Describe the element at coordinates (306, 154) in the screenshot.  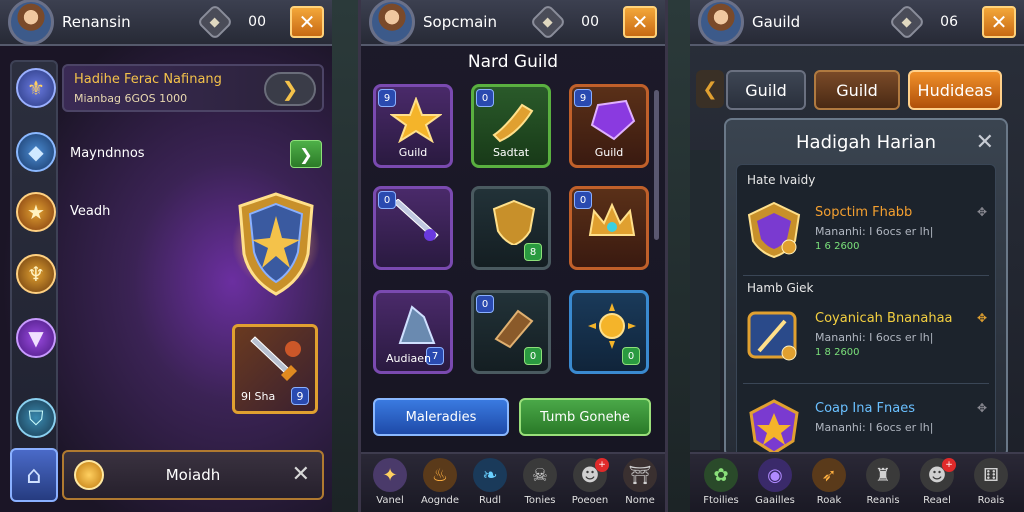
I see `chevron-right-icon: ❯` at that location.